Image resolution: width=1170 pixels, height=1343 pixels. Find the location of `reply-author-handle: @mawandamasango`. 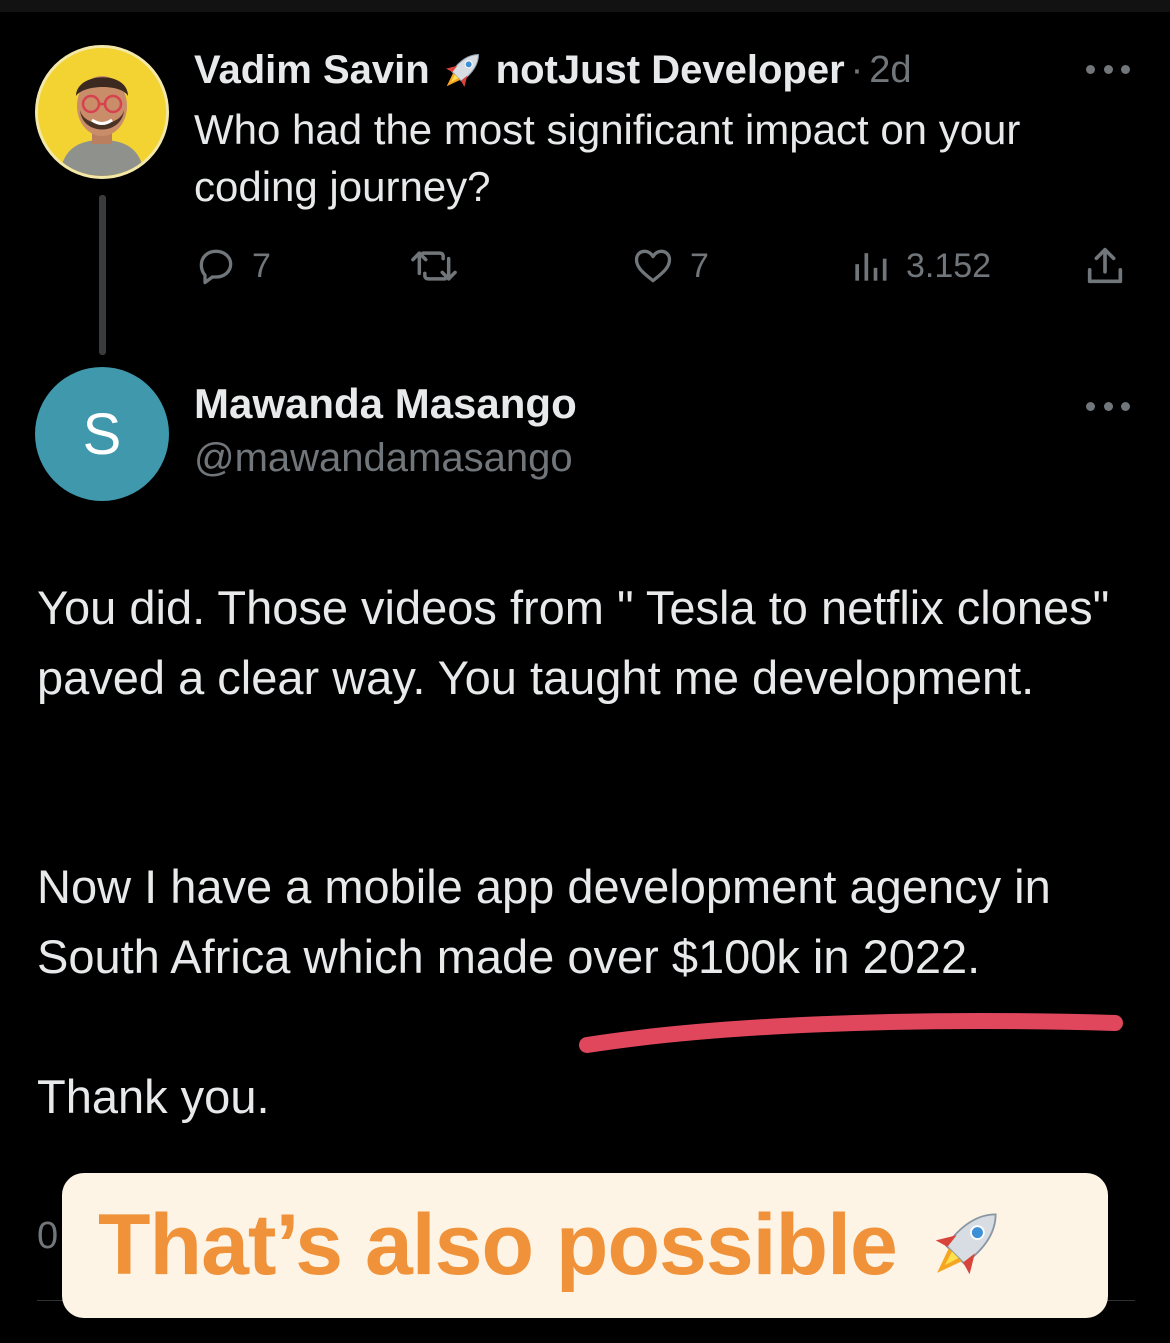

reply-author-handle: @mawandamasango is located at coordinates (383, 458).